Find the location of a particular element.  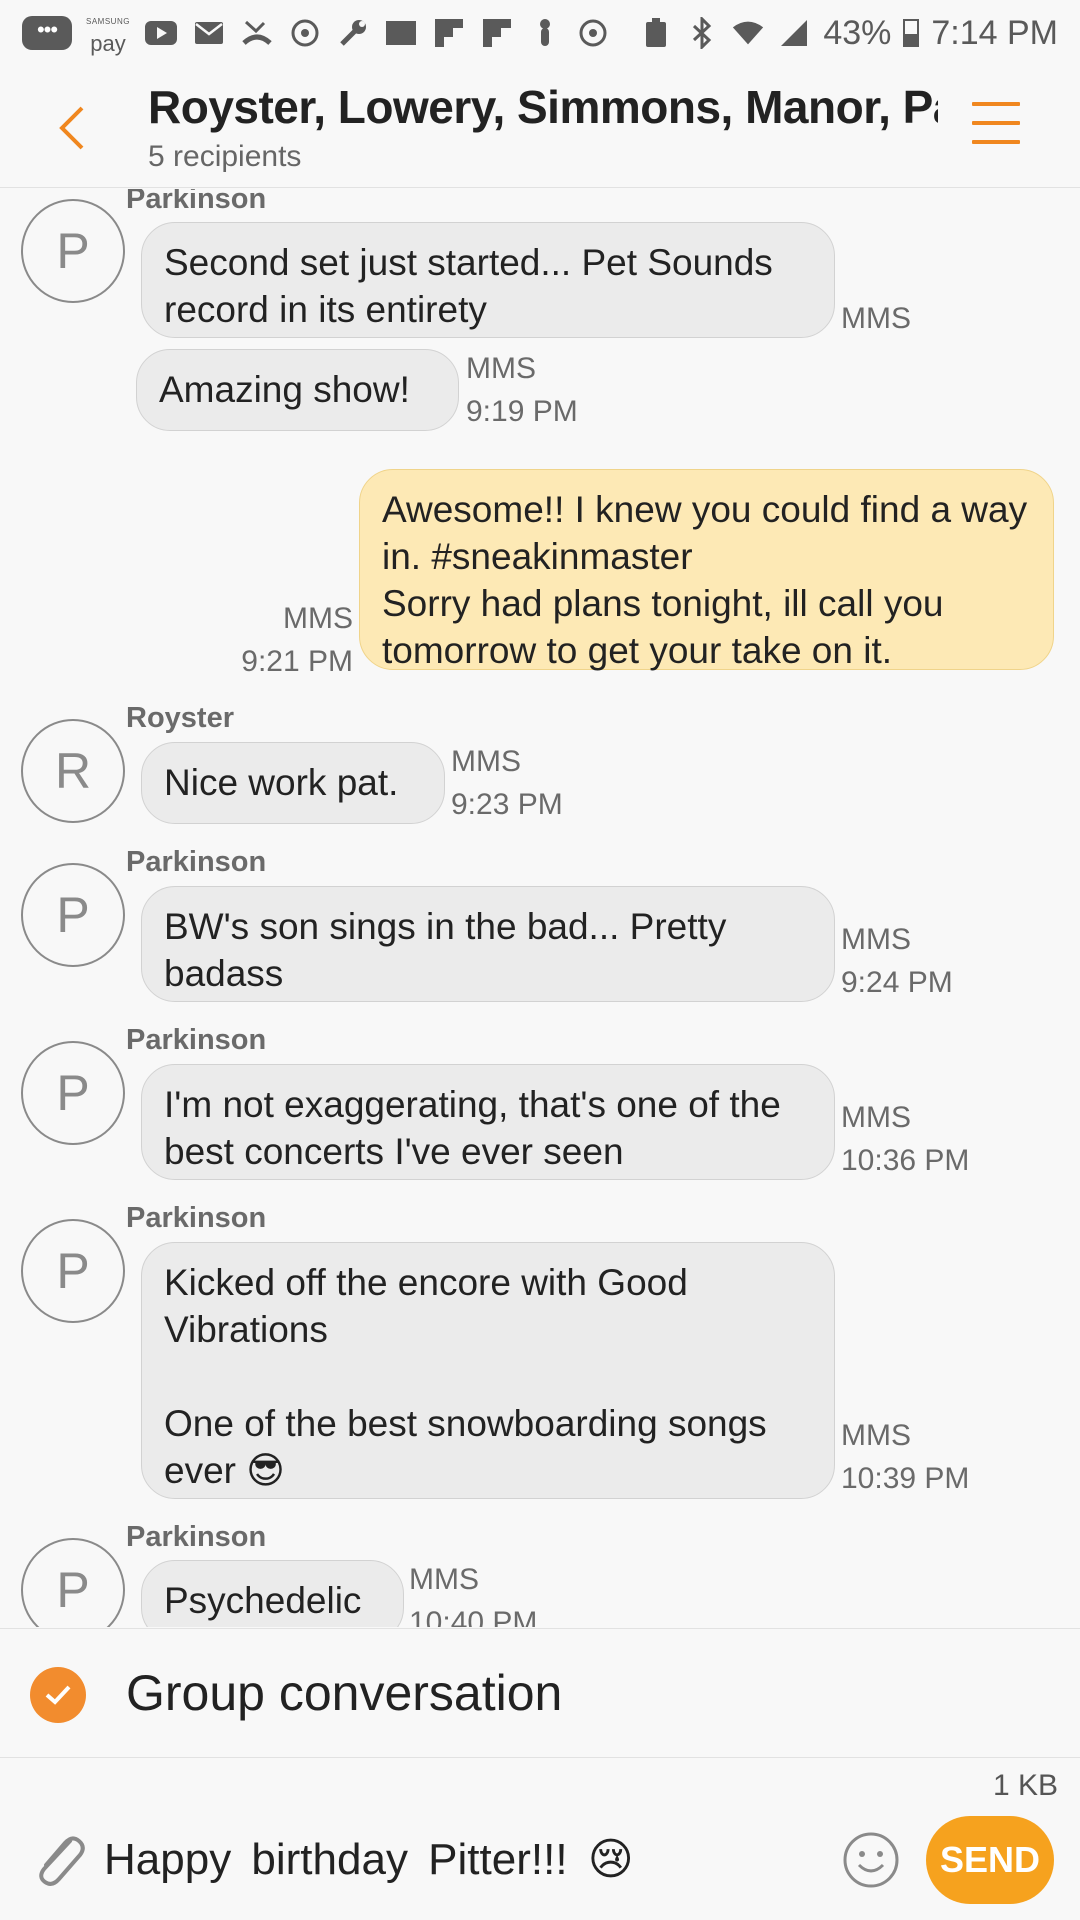

group-conversation-label: Group conversation is located at coordinates (344, 1693).